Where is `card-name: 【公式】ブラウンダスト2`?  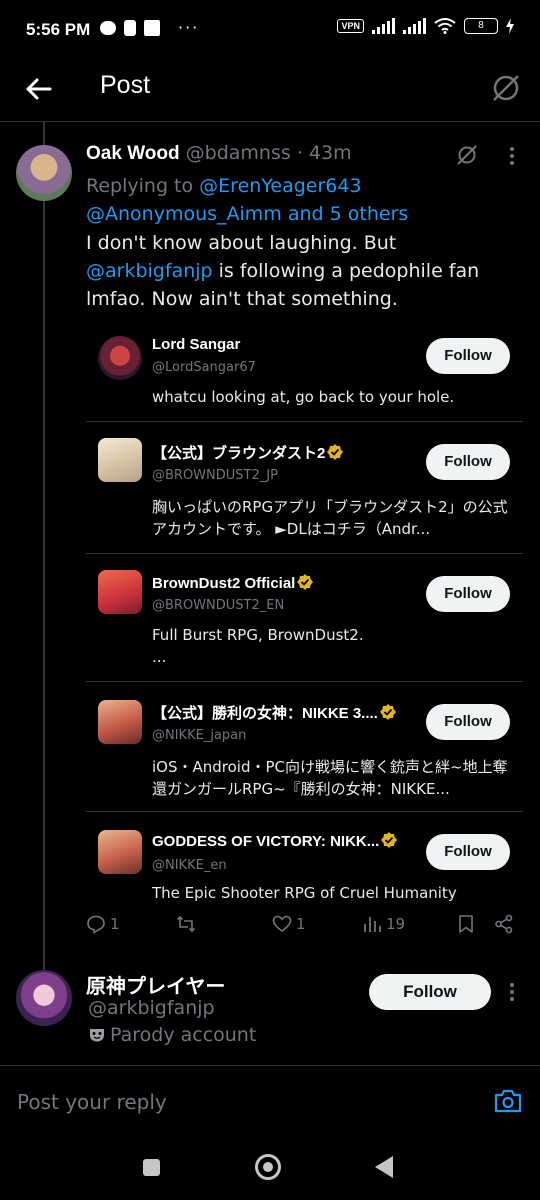 card-name: 【公式】ブラウンダスト2 is located at coordinates (239, 453).